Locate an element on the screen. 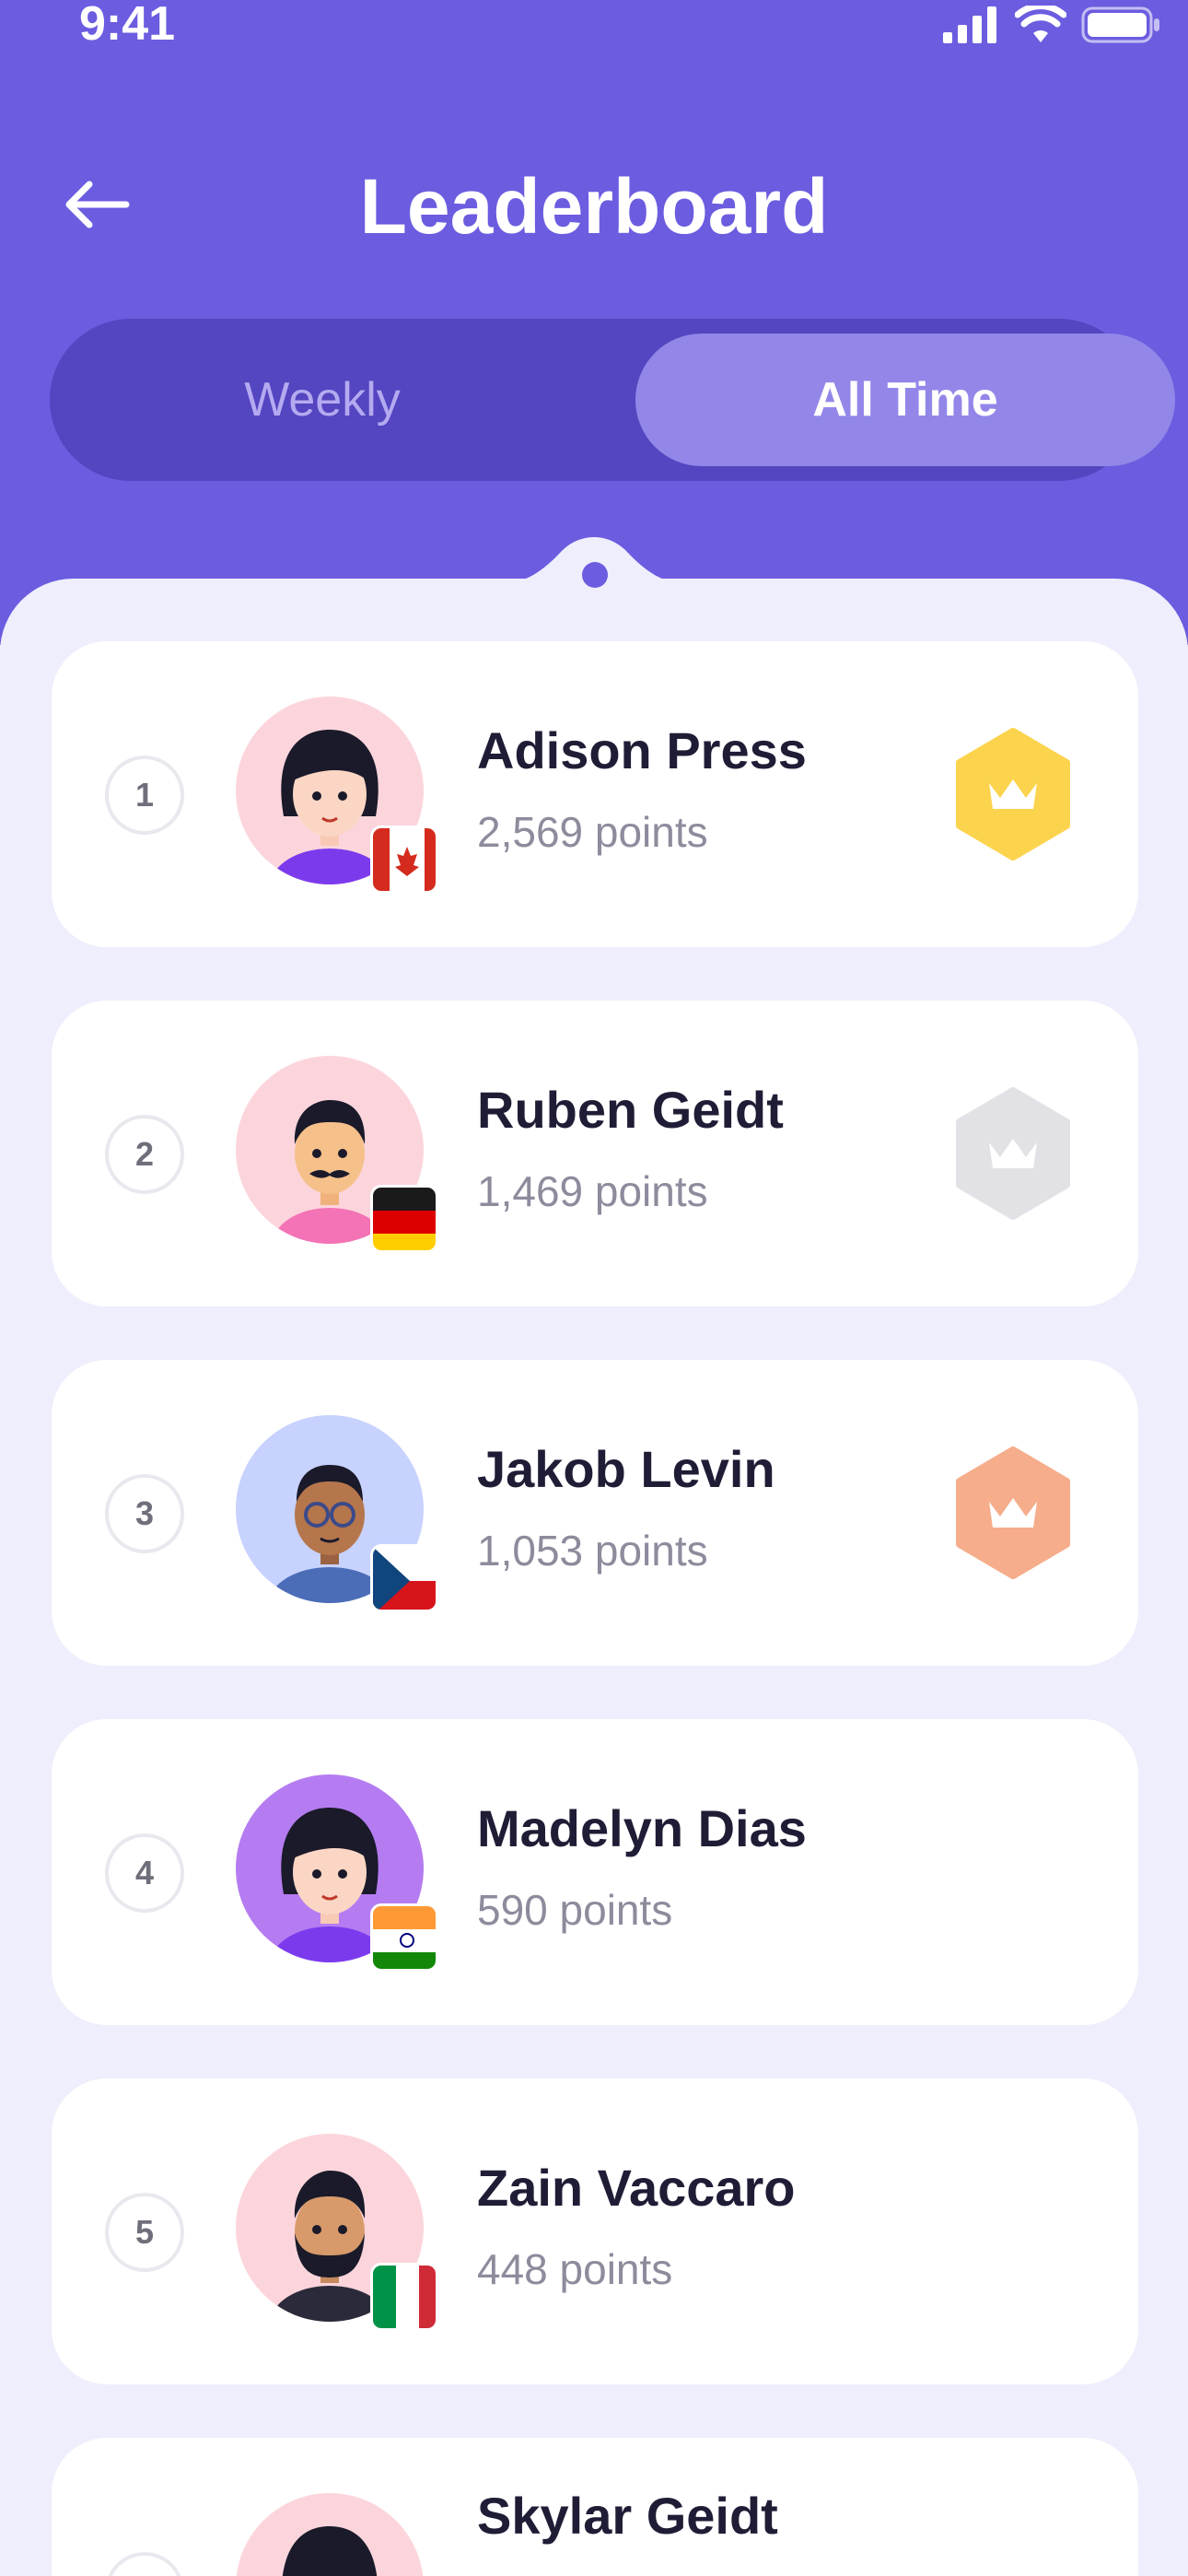  player-points: 2,569 points is located at coordinates (592, 832).